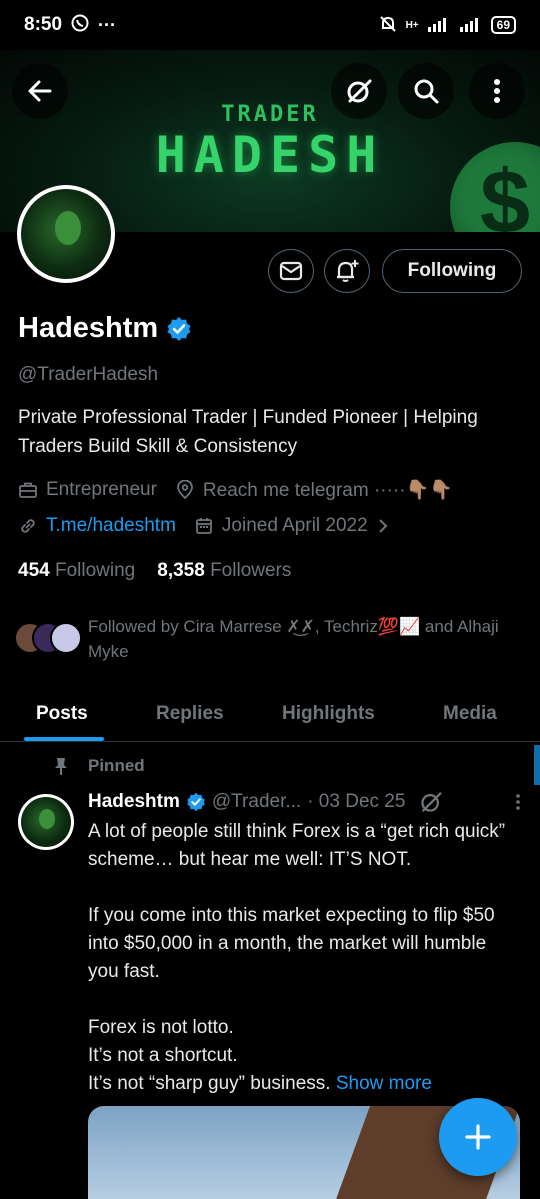 The height and width of the screenshot is (1199, 540). I want to click on tab-highlights: Highlights, so click(328, 714).